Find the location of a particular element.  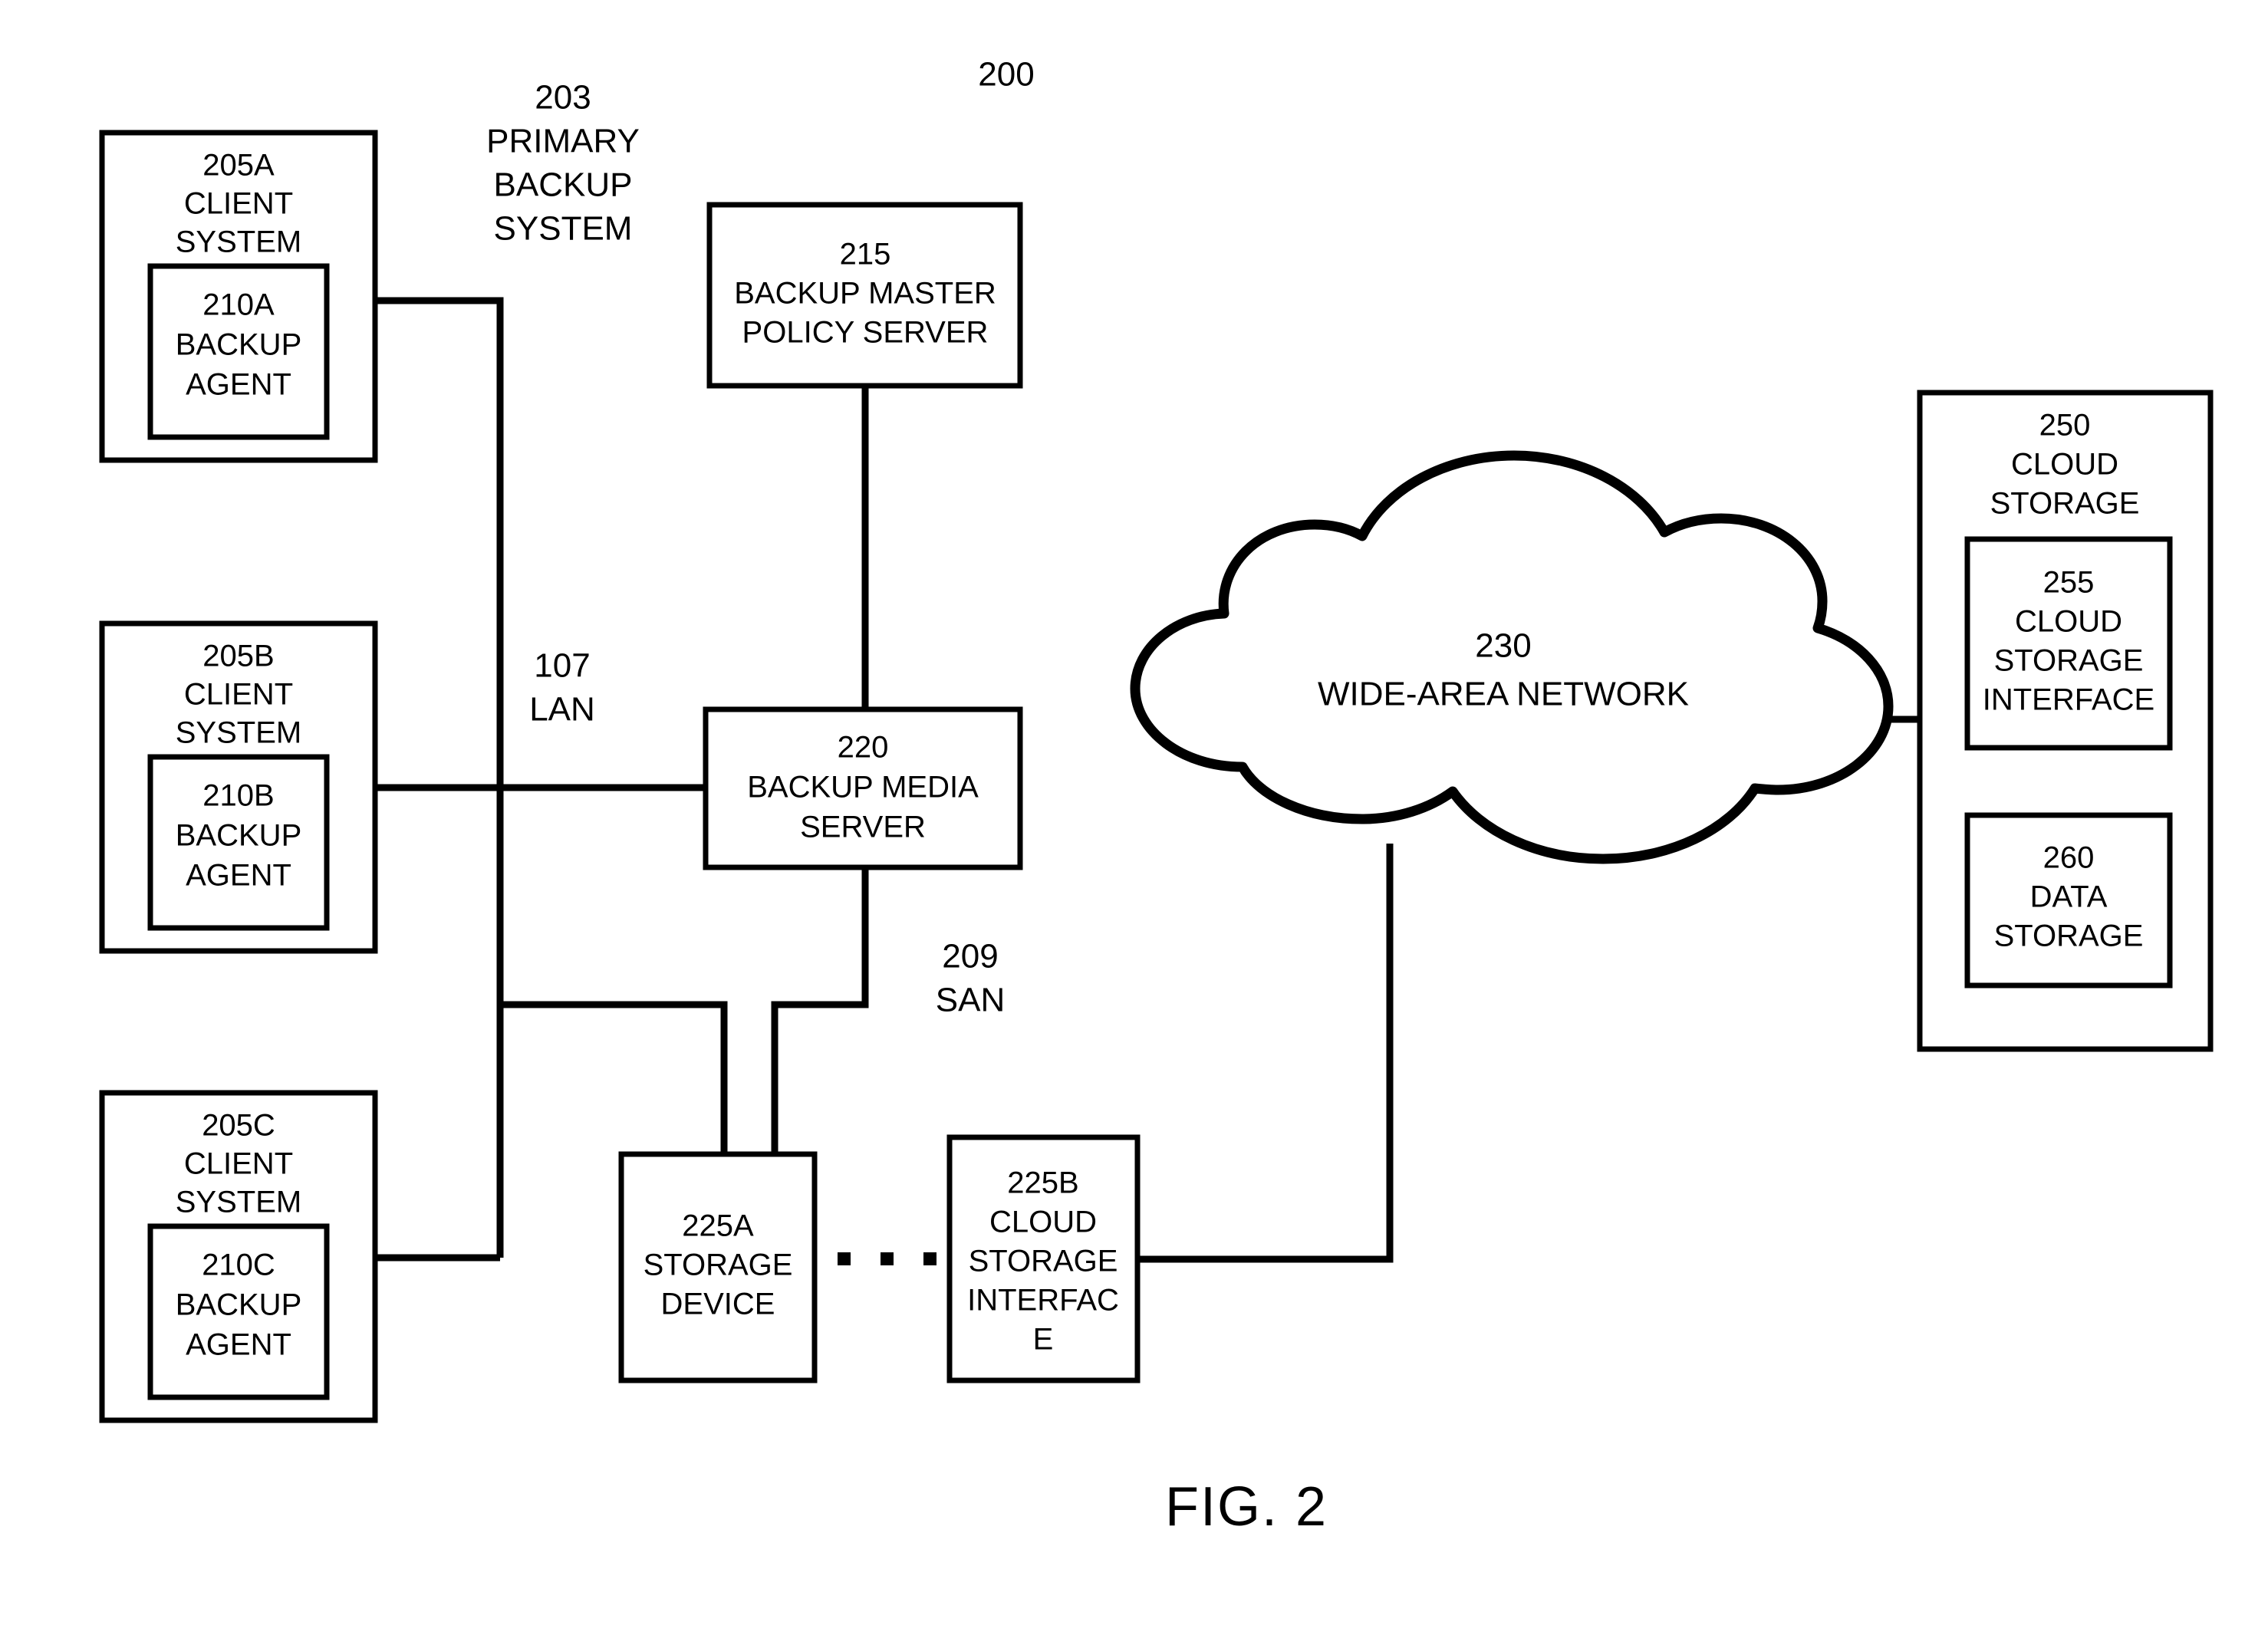

client-system-b-number: 205B is located at coordinates (238, 656).